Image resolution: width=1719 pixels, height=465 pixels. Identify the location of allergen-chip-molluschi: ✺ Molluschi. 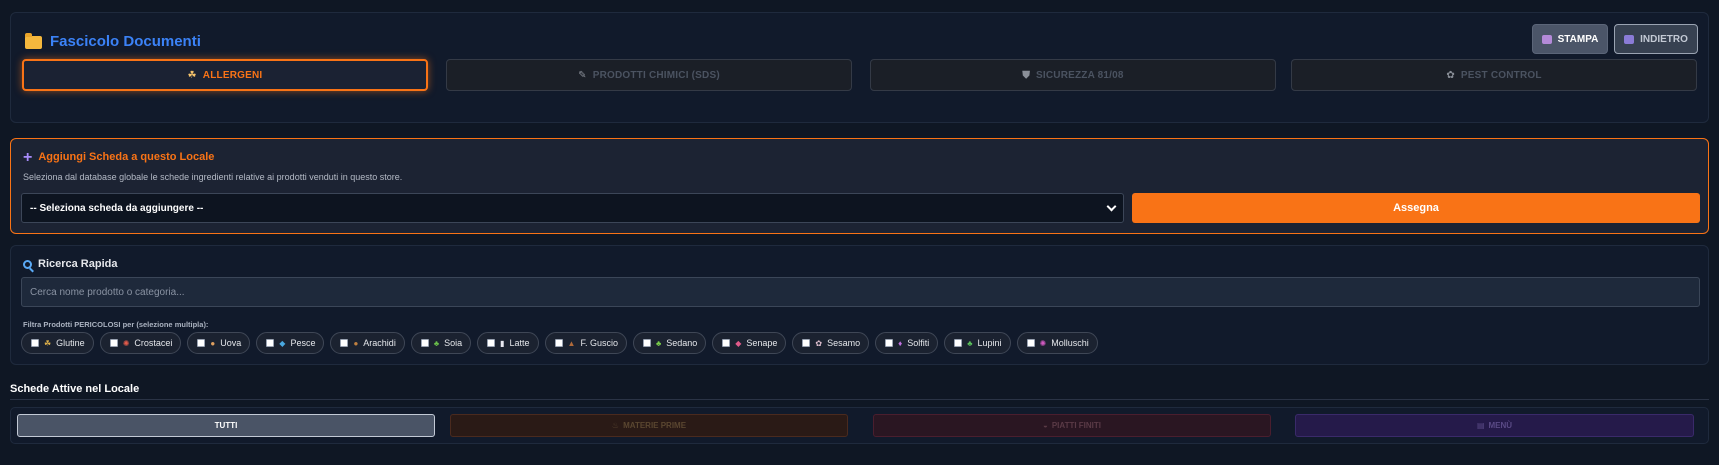
(1057, 343).